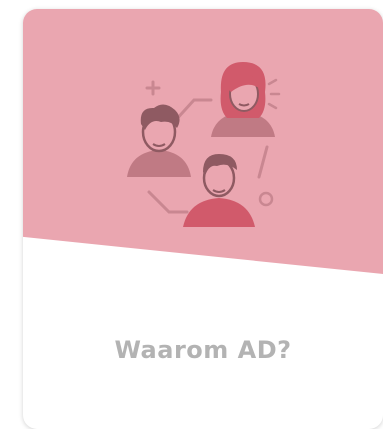 Image resolution: width=383 pixels, height=429 pixels. What do you see at coordinates (203, 350) in the screenshot?
I see `card-title: Waarom AD?` at bounding box center [203, 350].